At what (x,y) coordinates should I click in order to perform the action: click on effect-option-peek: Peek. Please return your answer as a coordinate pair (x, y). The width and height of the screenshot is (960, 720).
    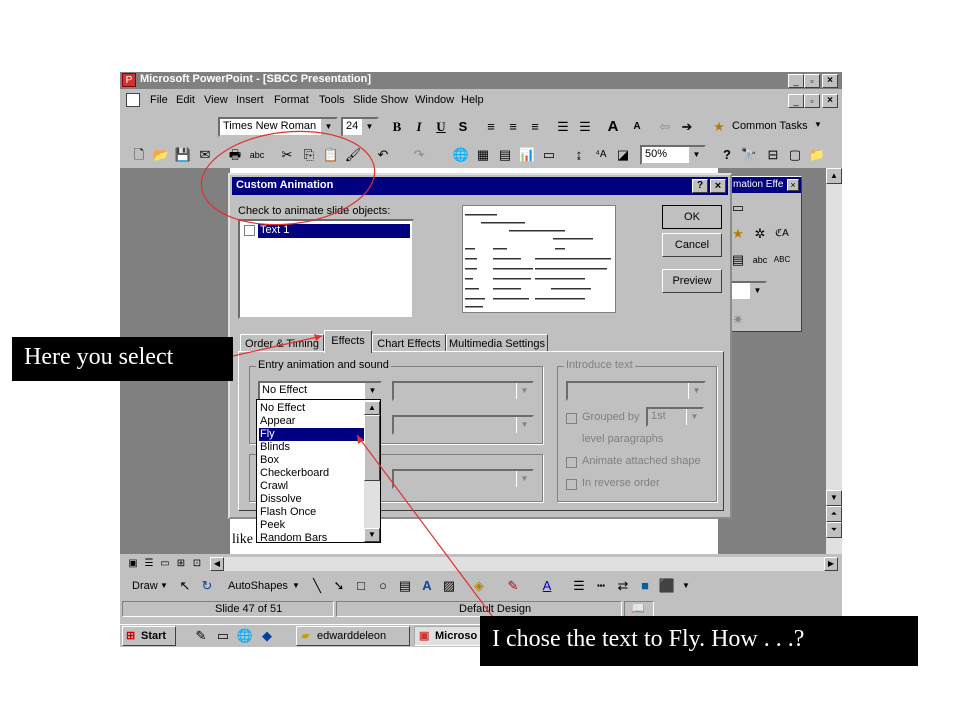
    Looking at the image, I should click on (311, 525).